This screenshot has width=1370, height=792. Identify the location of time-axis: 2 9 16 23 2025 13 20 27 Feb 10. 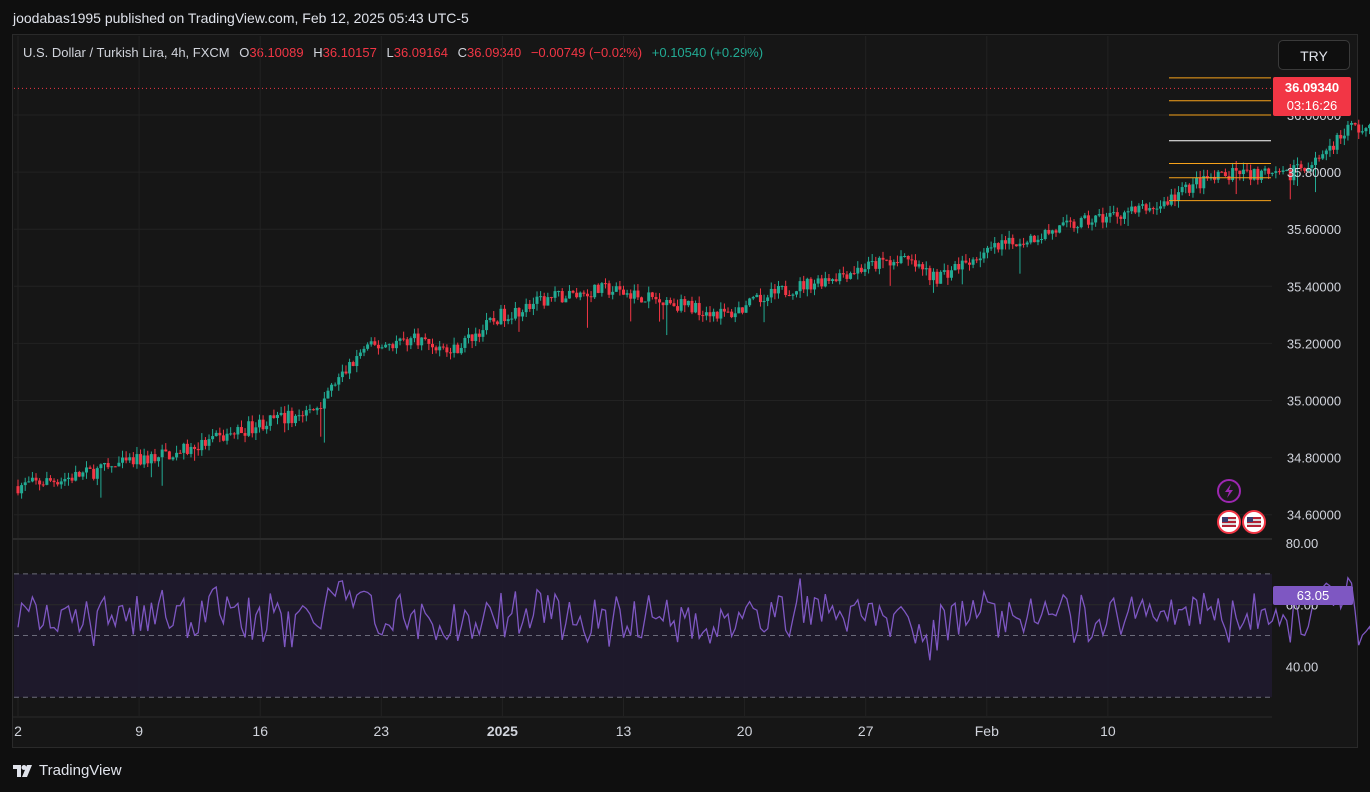
(565, 731).